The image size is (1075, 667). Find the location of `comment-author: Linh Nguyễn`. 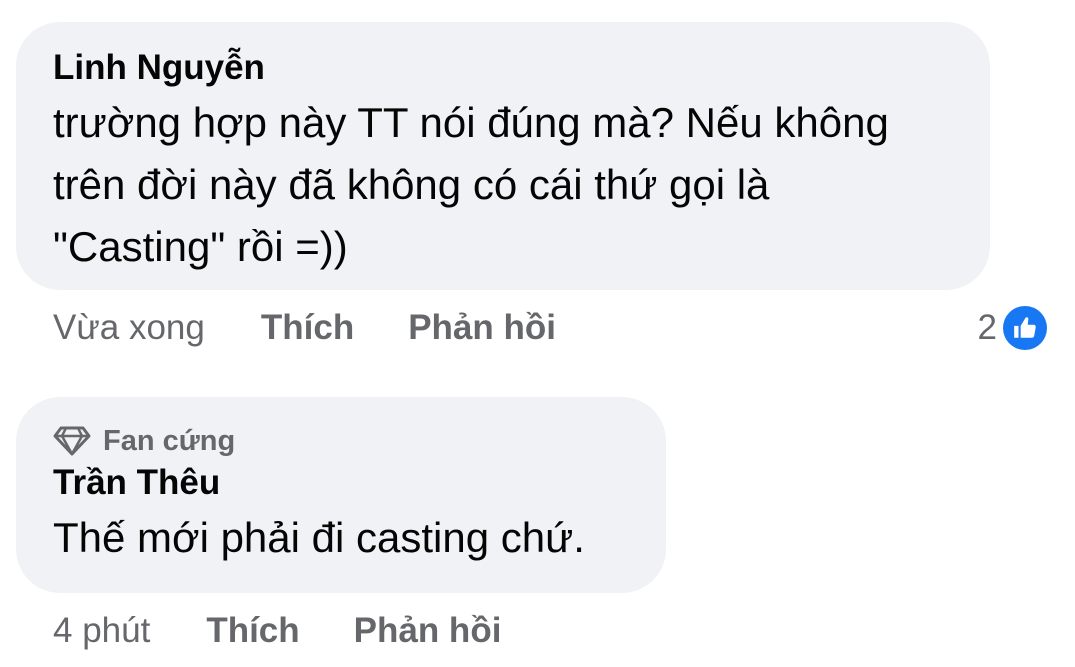

comment-author: Linh Nguyễn is located at coordinates (506, 68).